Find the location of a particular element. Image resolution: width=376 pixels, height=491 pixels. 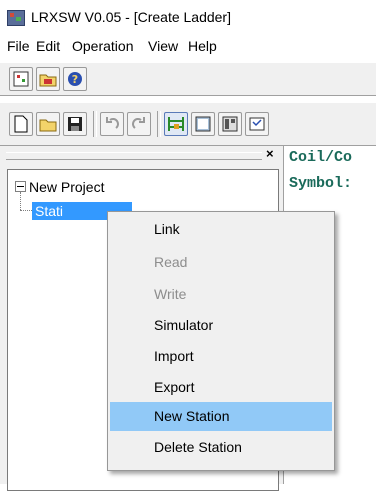

redo-button is located at coordinates (139, 124).